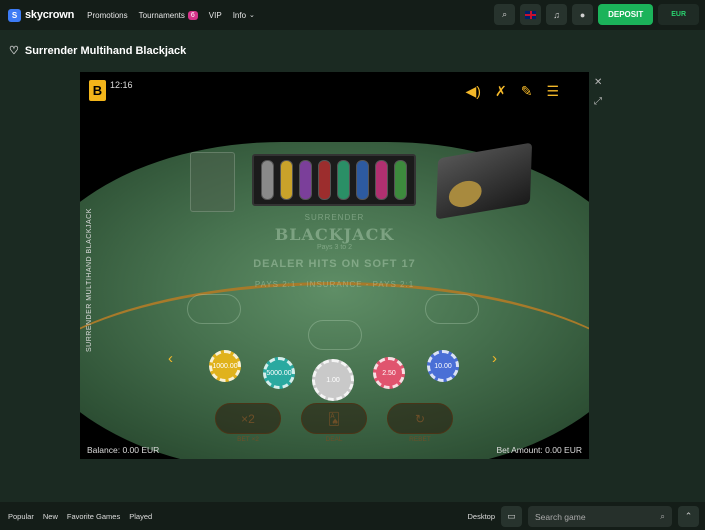 Image resolution: width=705 pixels, height=530 pixels. What do you see at coordinates (598, 92) in the screenshot?
I see `game-side-controls: ✕ ⤢` at bounding box center [598, 92].